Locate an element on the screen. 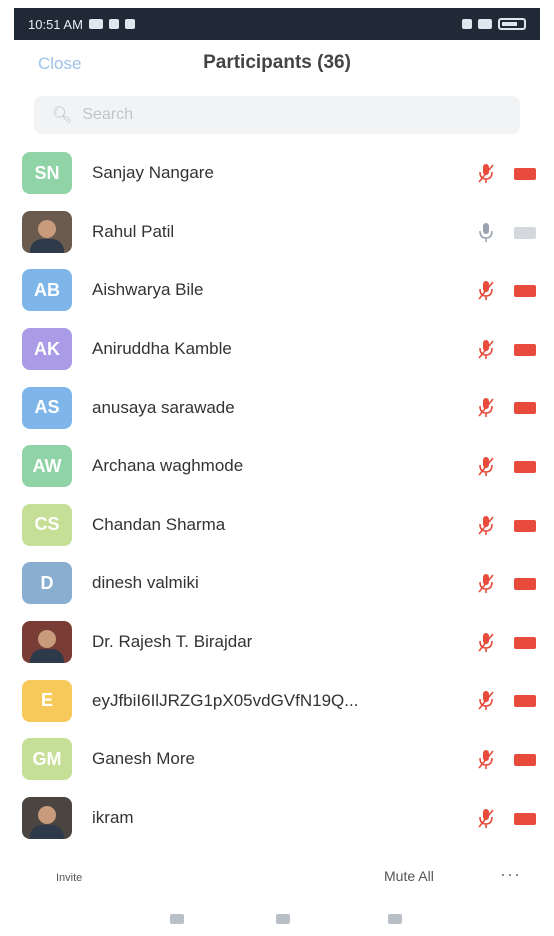 This screenshot has width=554, height=936. avatar: AK is located at coordinates (47, 349).